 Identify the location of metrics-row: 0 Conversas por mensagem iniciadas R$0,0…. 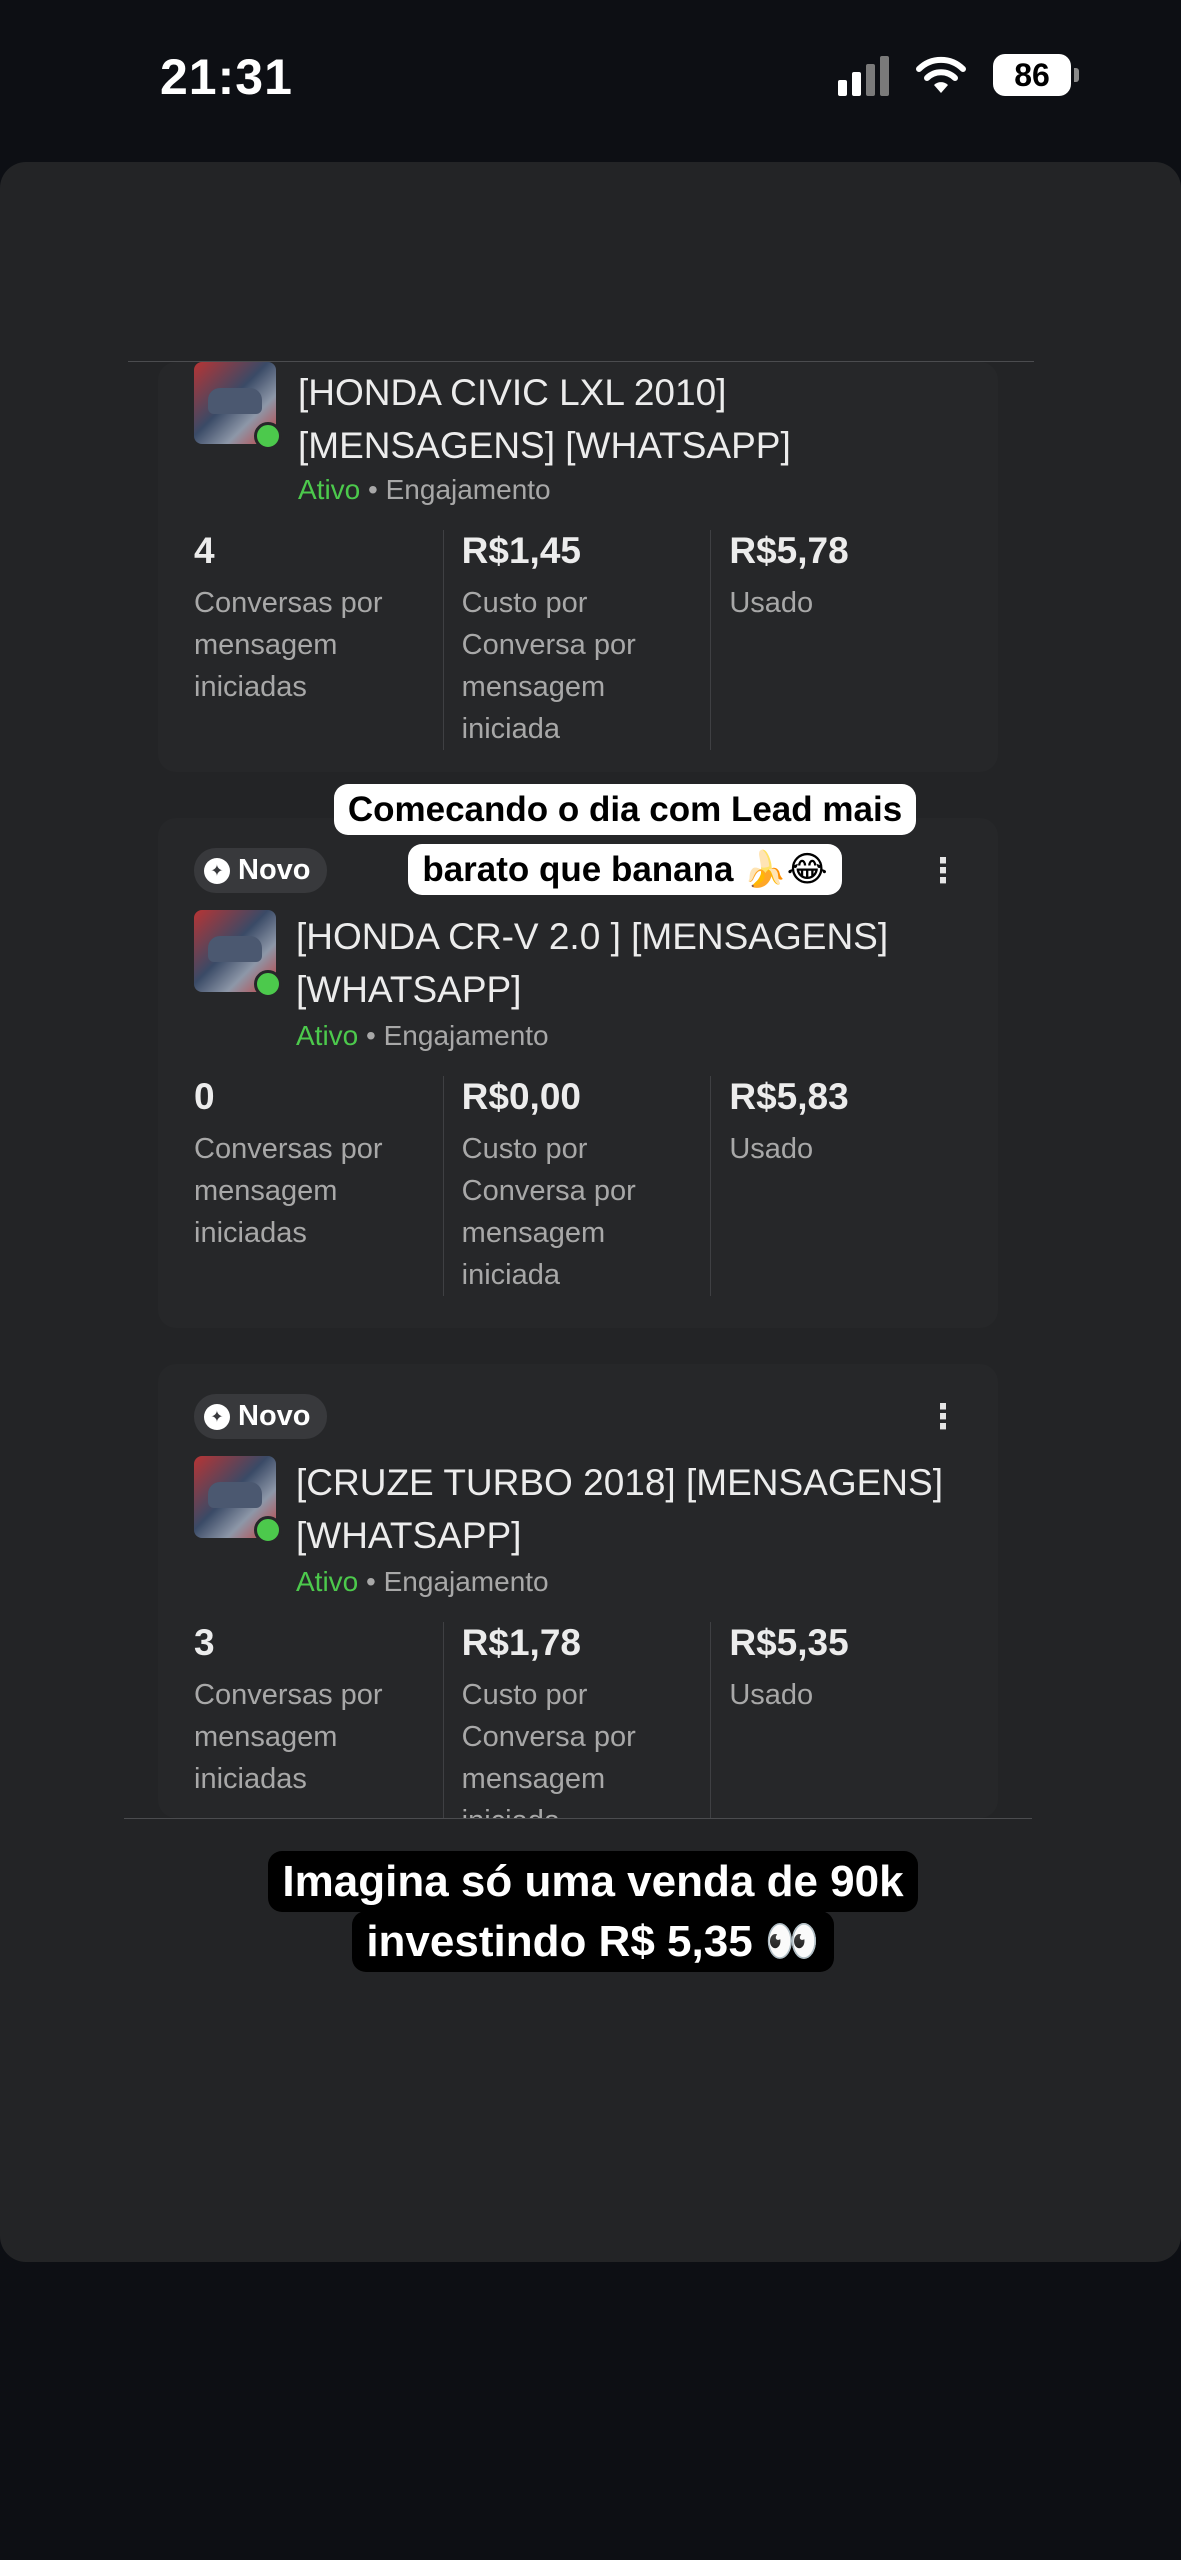
(586, 1186).